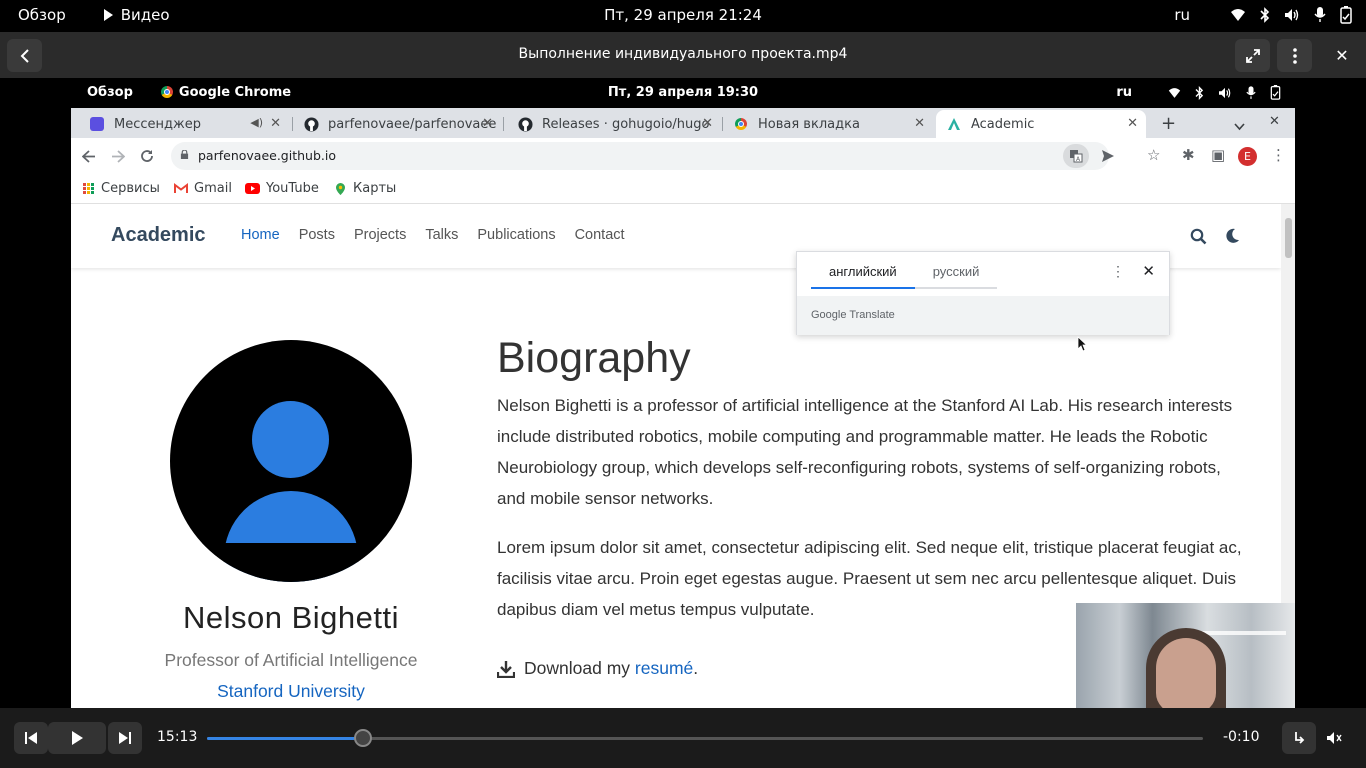  What do you see at coordinates (317, 235) in the screenshot?
I see `nav-posts: Posts` at bounding box center [317, 235].